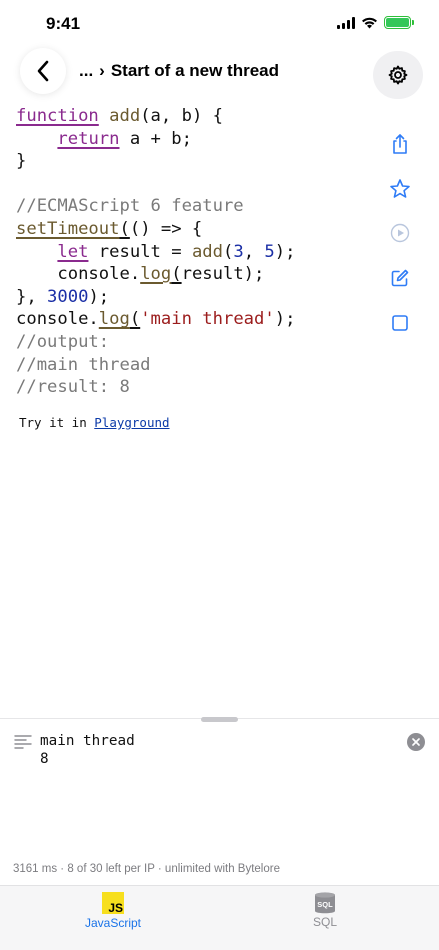  What do you see at coordinates (324, 922) in the screenshot?
I see `tab-sql-label: SQL` at bounding box center [324, 922].